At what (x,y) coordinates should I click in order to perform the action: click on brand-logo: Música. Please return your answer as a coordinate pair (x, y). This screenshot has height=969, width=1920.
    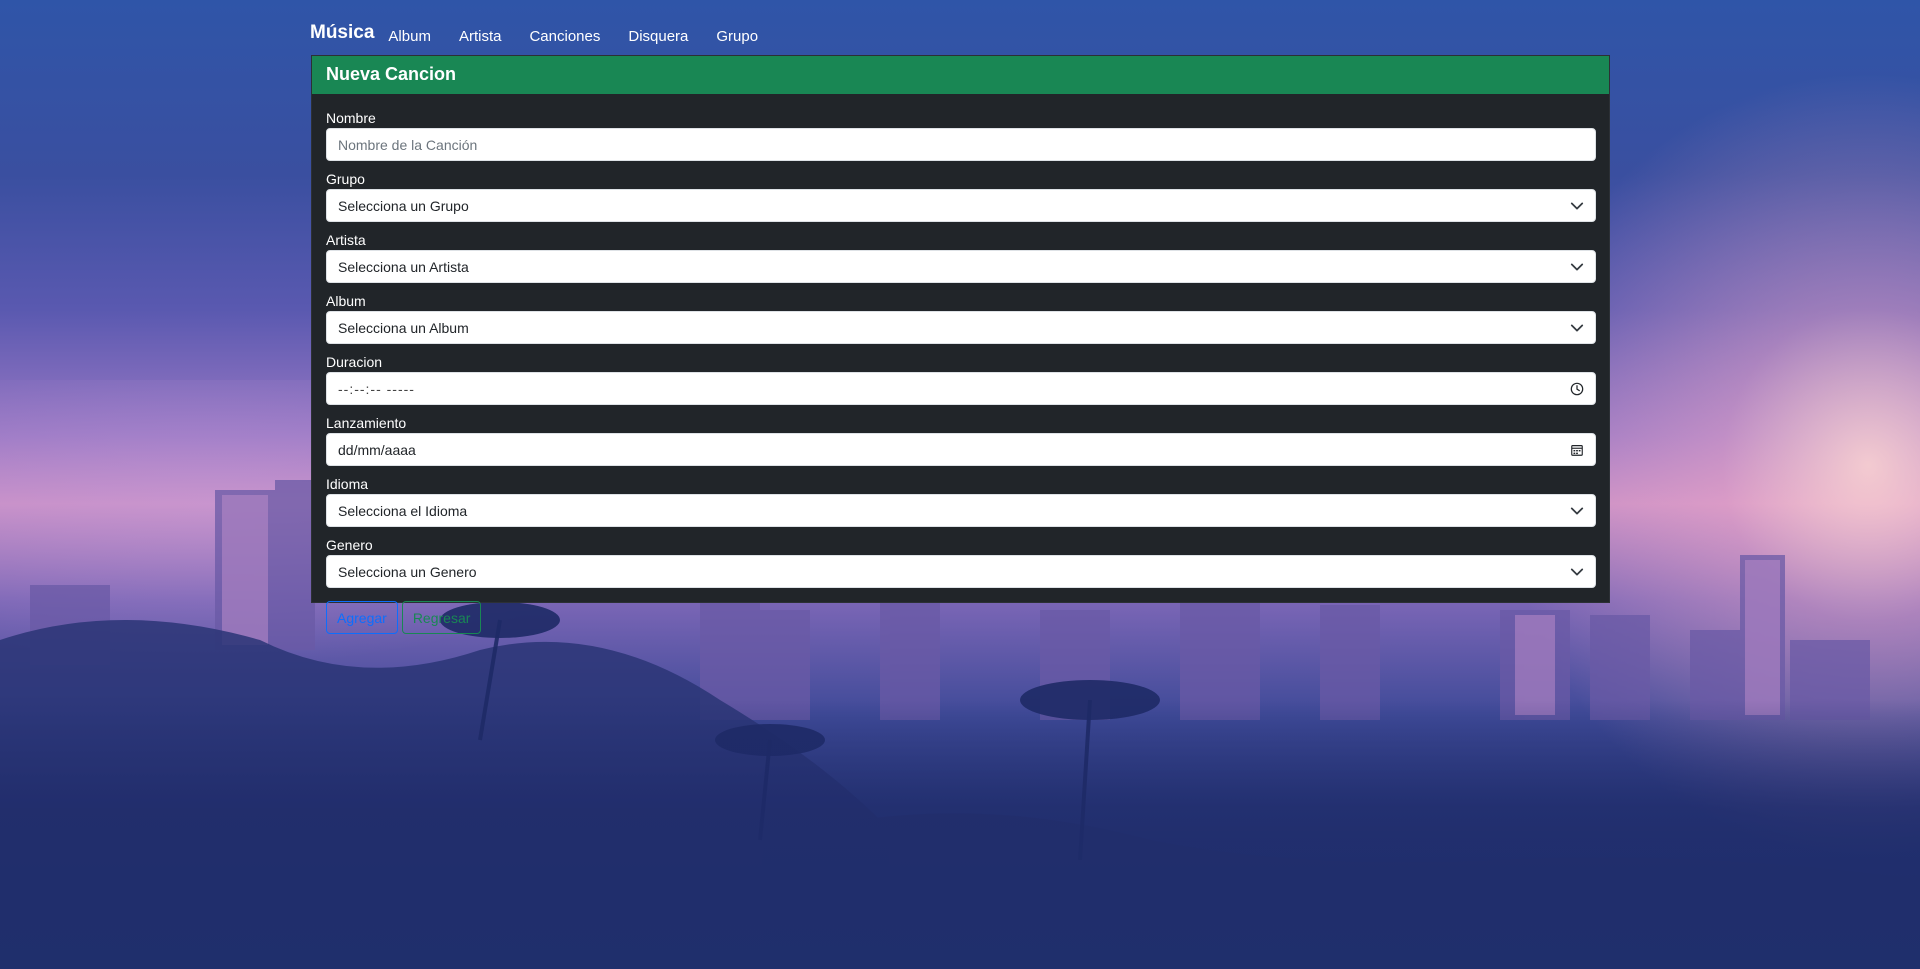
    Looking at the image, I should click on (342, 33).